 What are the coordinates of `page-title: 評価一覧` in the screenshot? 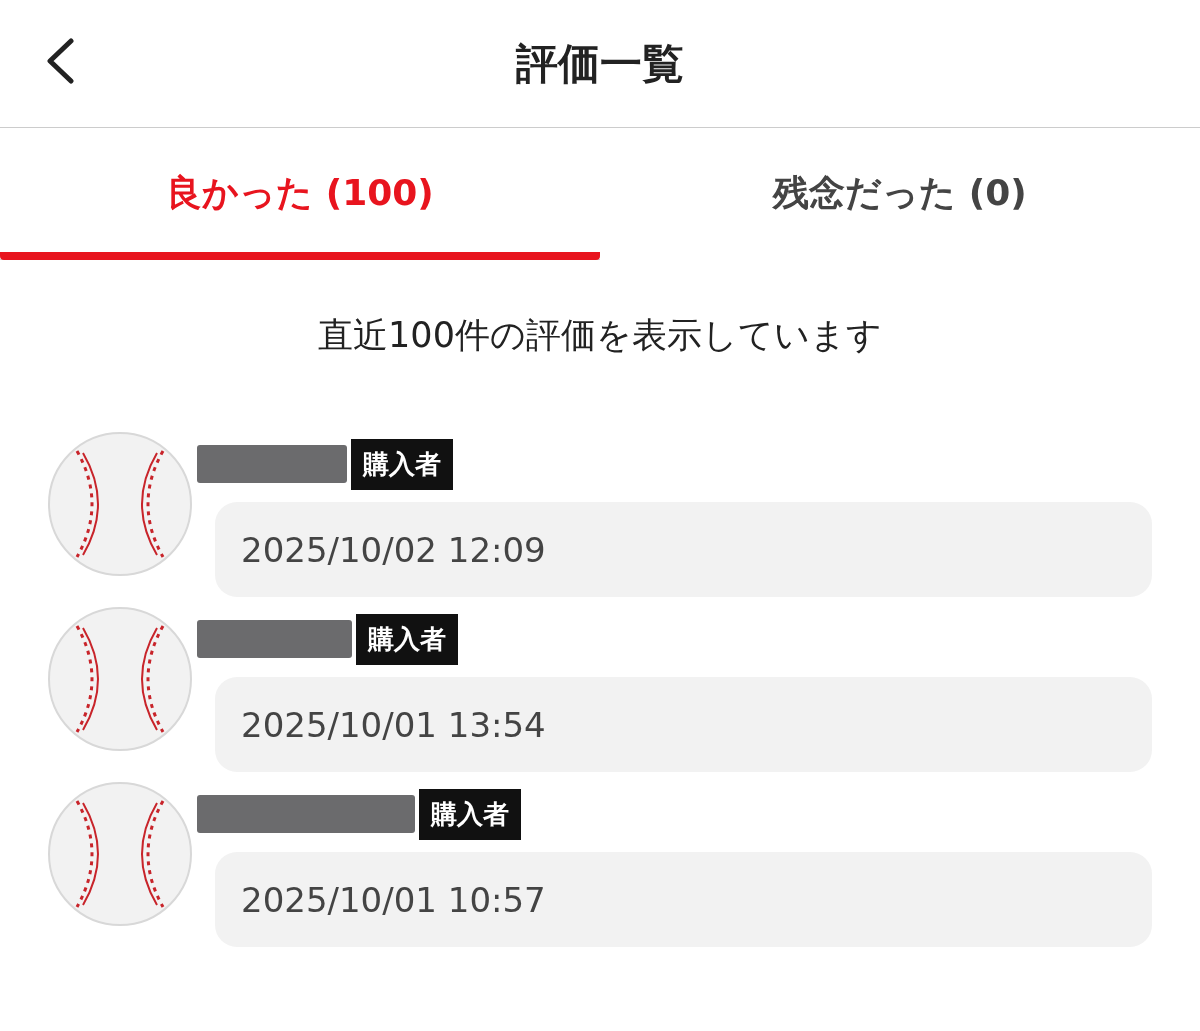 It's located at (600, 63).